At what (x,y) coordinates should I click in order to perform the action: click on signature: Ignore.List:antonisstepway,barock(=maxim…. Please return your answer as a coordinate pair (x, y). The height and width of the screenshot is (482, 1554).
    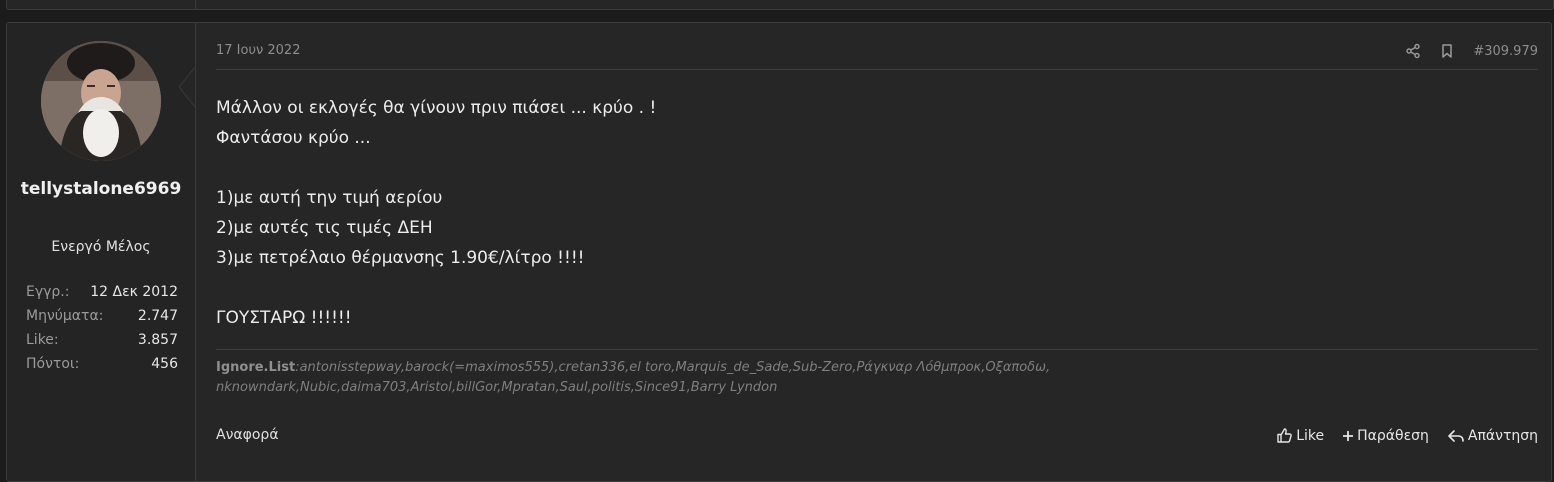
    Looking at the image, I should click on (877, 373).